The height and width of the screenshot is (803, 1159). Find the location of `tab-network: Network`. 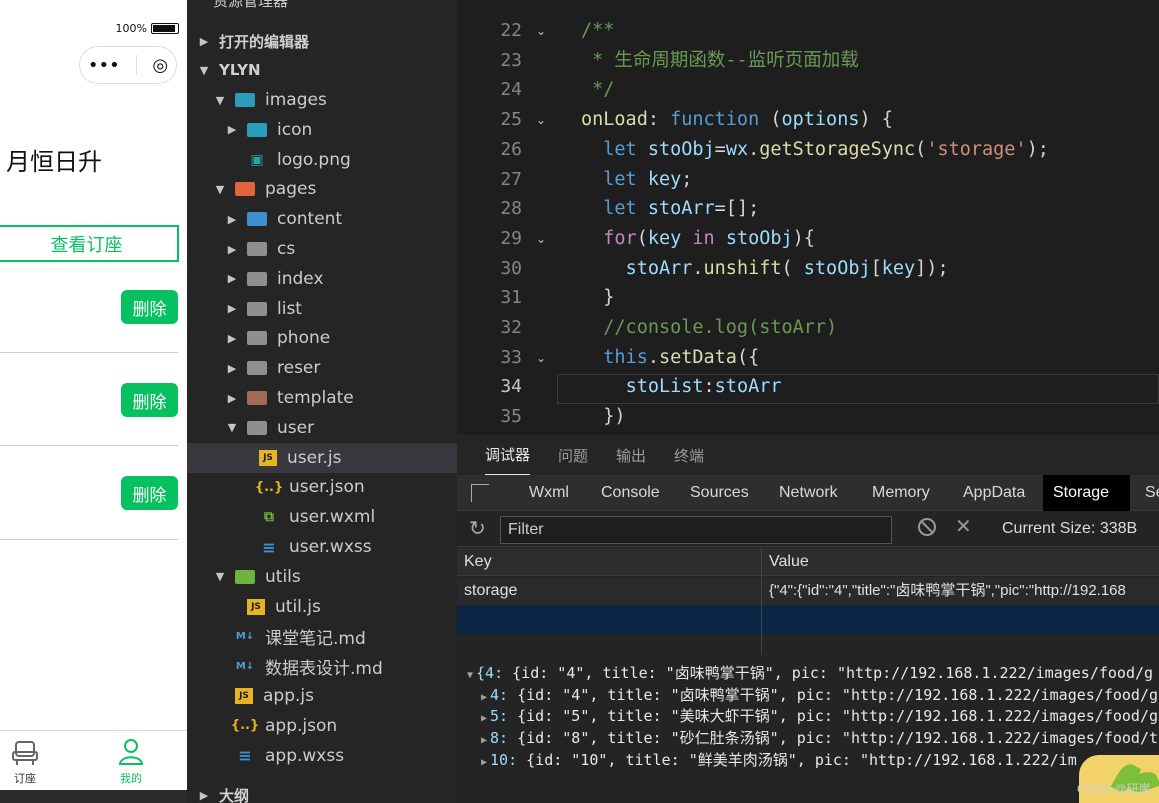

tab-network: Network is located at coordinates (808, 493).